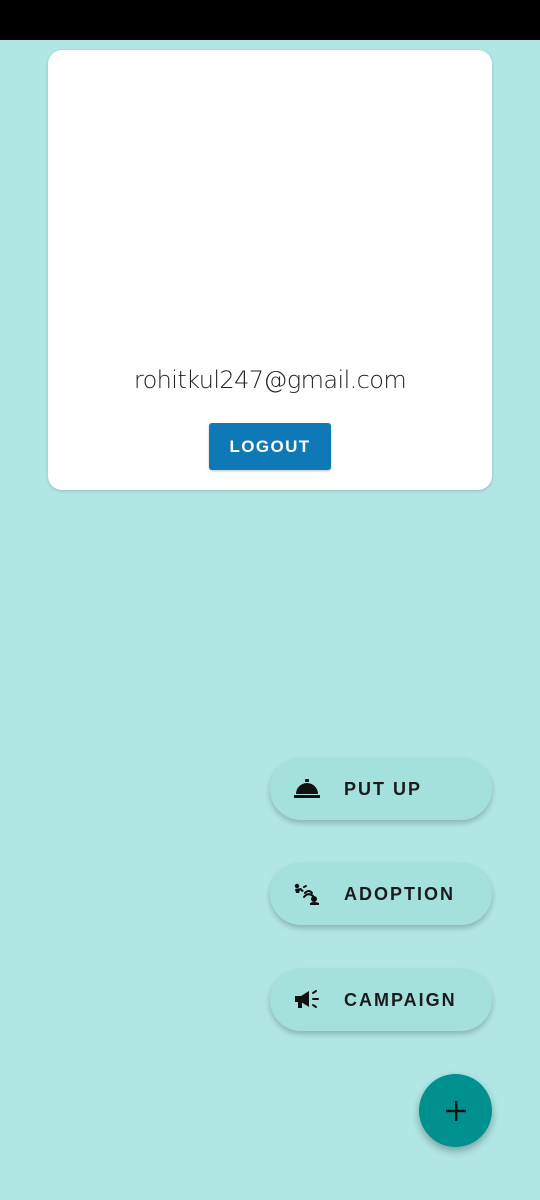 The width and height of the screenshot is (540, 1200). What do you see at coordinates (307, 1000) in the screenshot?
I see `megaphone-icon` at bounding box center [307, 1000].